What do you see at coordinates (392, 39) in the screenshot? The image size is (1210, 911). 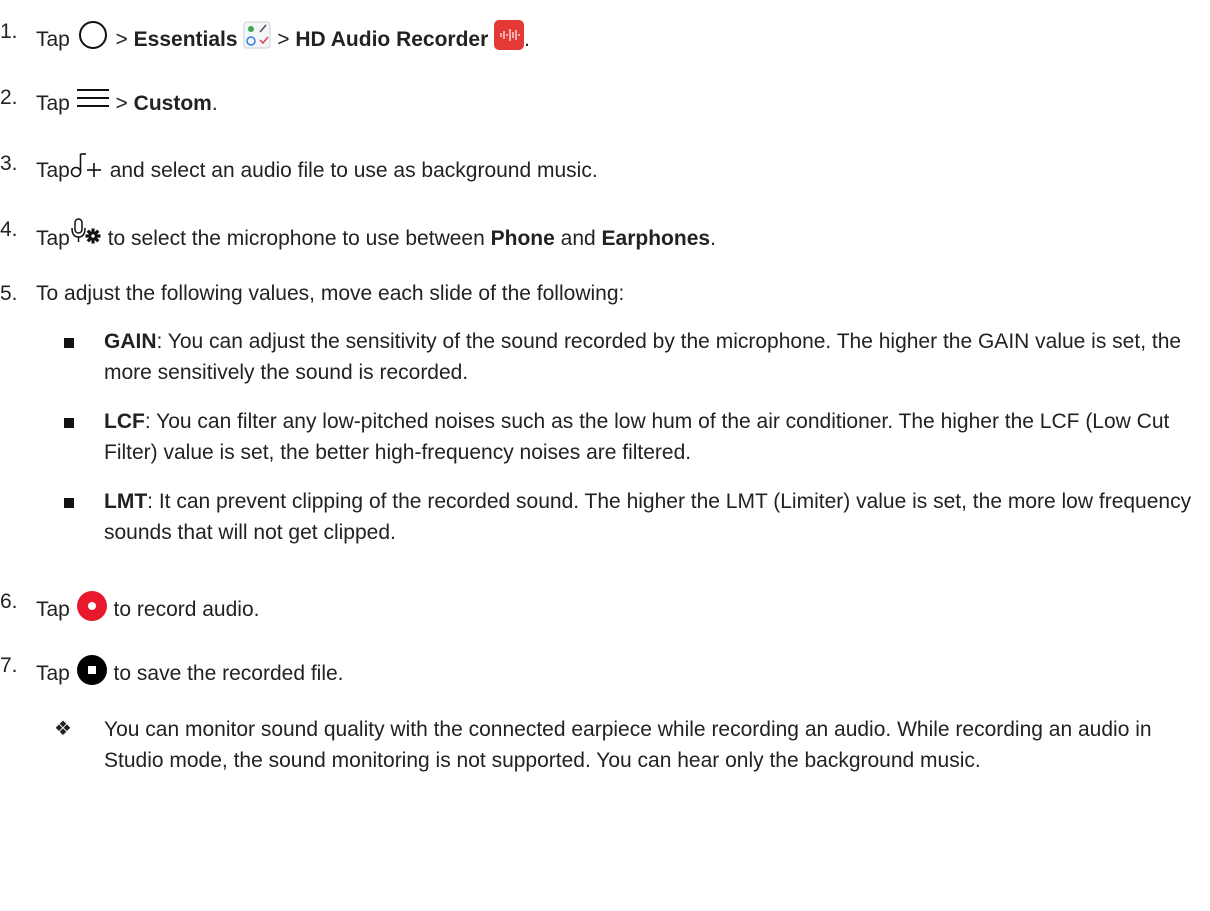 I see `hd-audio-recorder-label: HD Audio Recorder` at bounding box center [392, 39].